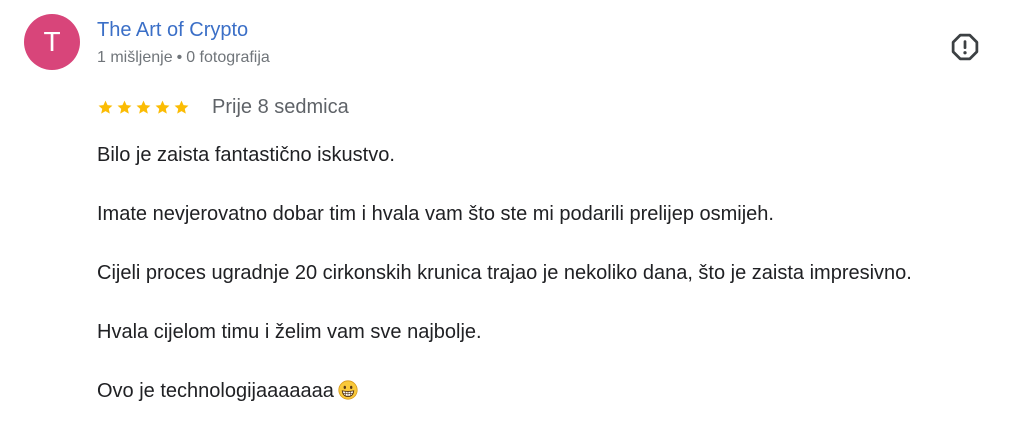 The height and width of the screenshot is (437, 1024). I want to click on author-meta: 1 mišljenje • 0 fotografija, so click(183, 58).